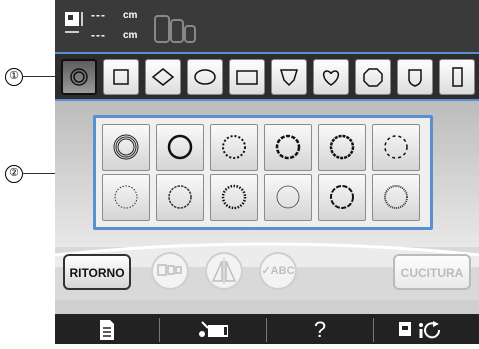  Describe the element at coordinates (320, 330) in the screenshot. I see `help-button: ?` at that location.